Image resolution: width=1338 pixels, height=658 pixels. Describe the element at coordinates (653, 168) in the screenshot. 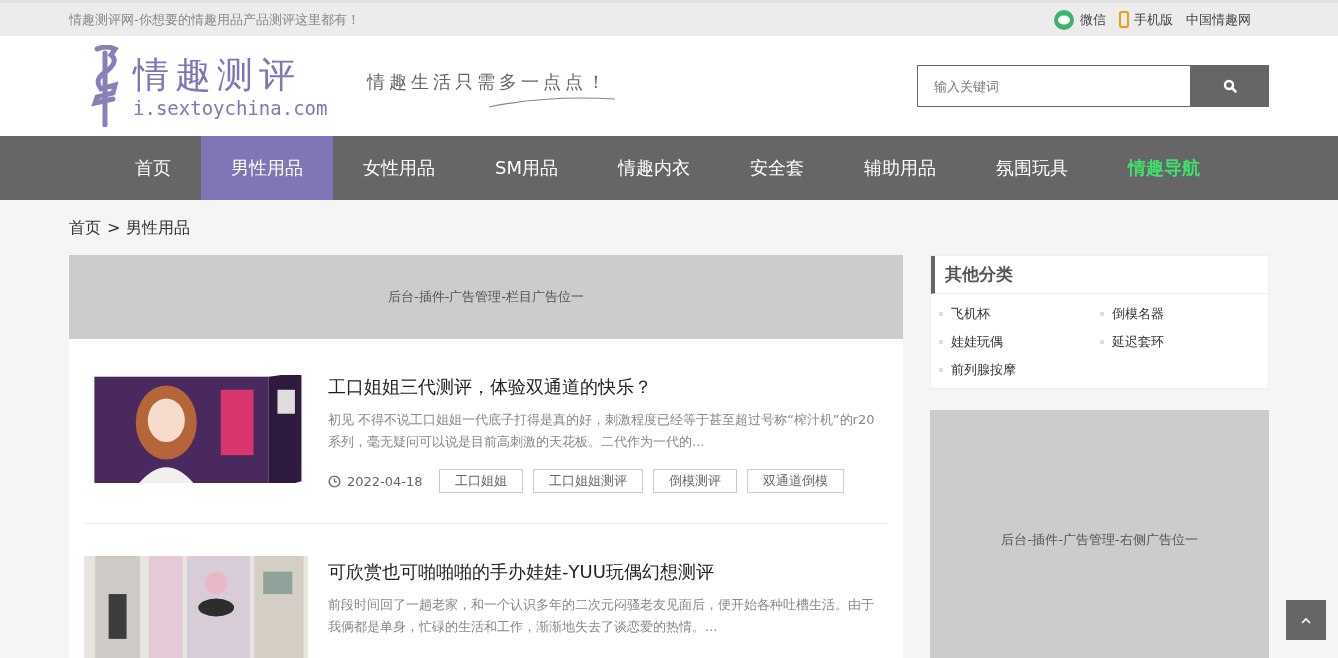

I see `nav-tab: 情趣内衣` at that location.